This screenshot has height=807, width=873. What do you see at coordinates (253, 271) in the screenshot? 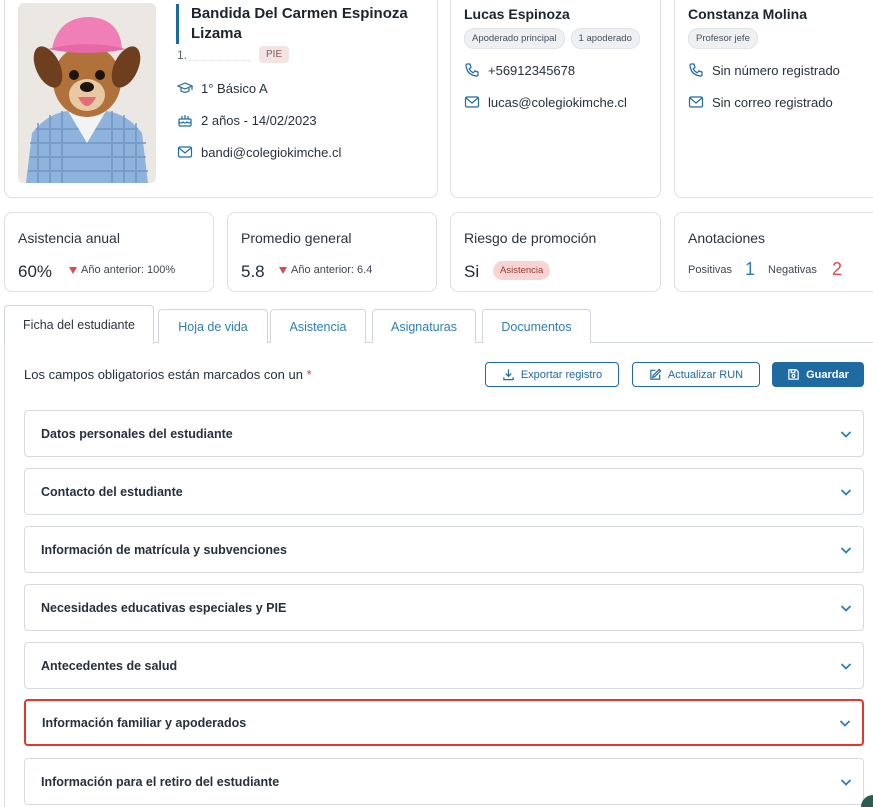
I see `kpi-average-value: 5.8` at bounding box center [253, 271].